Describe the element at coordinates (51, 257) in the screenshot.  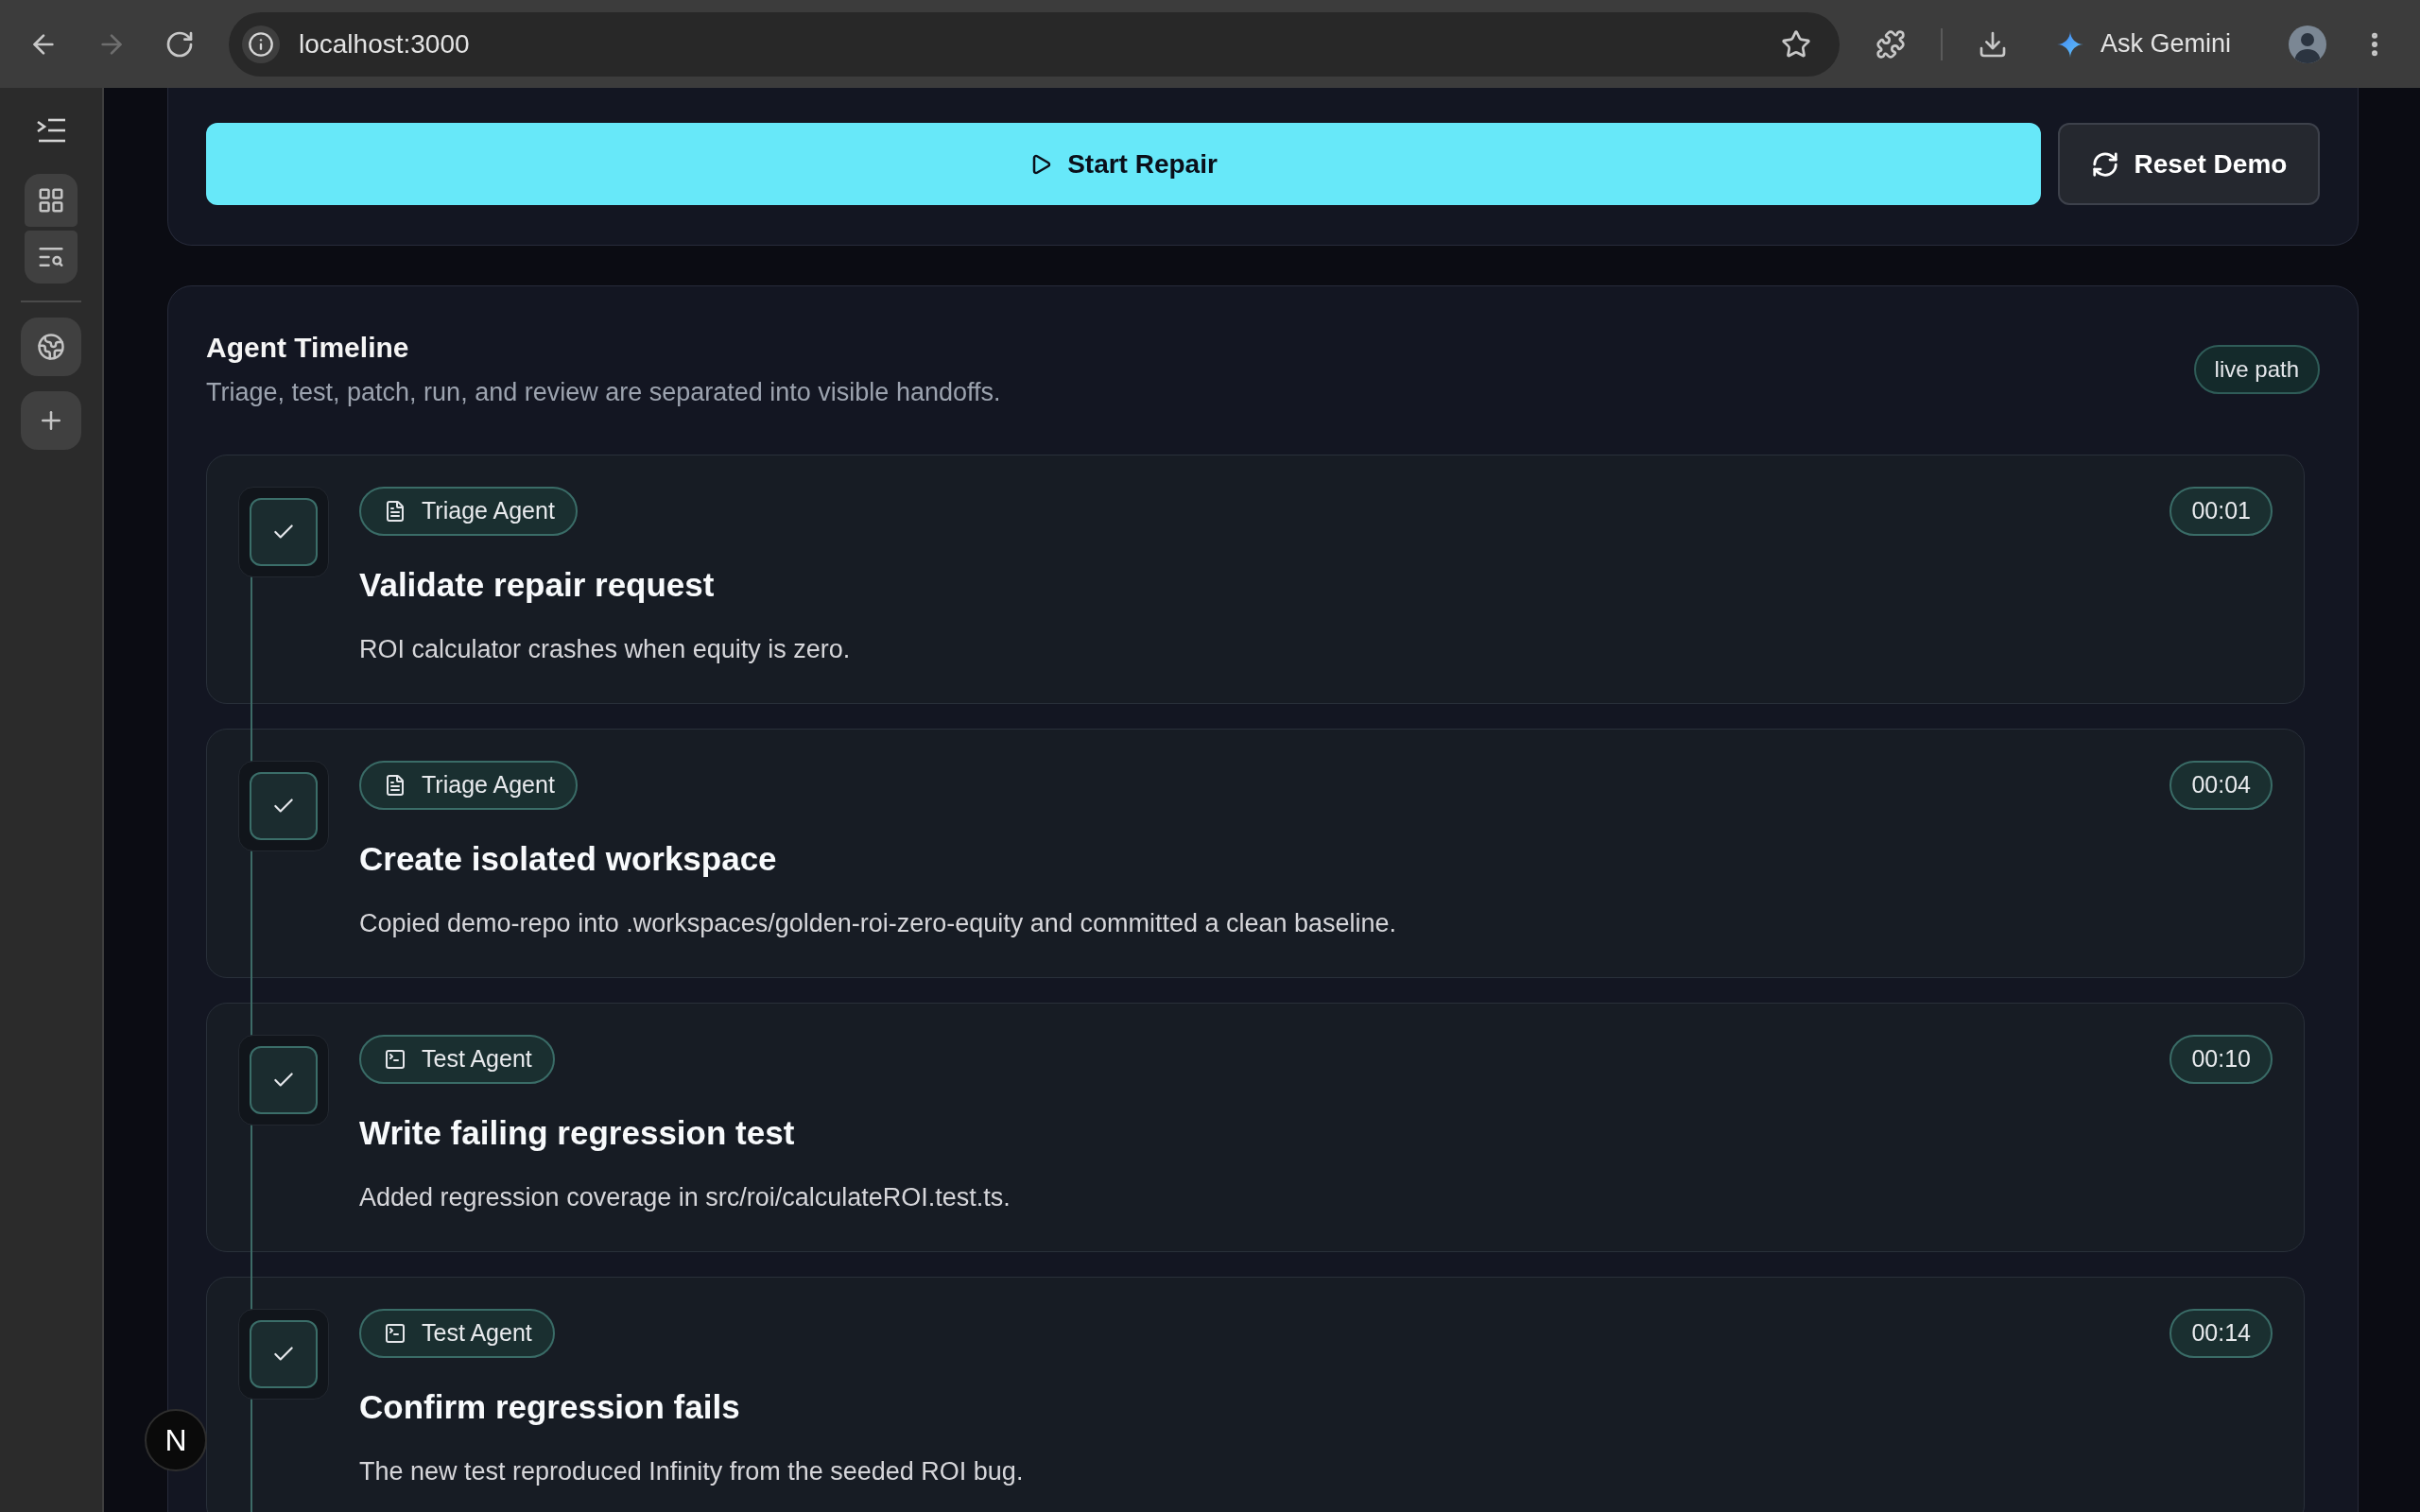
I see `text-search-button` at that location.